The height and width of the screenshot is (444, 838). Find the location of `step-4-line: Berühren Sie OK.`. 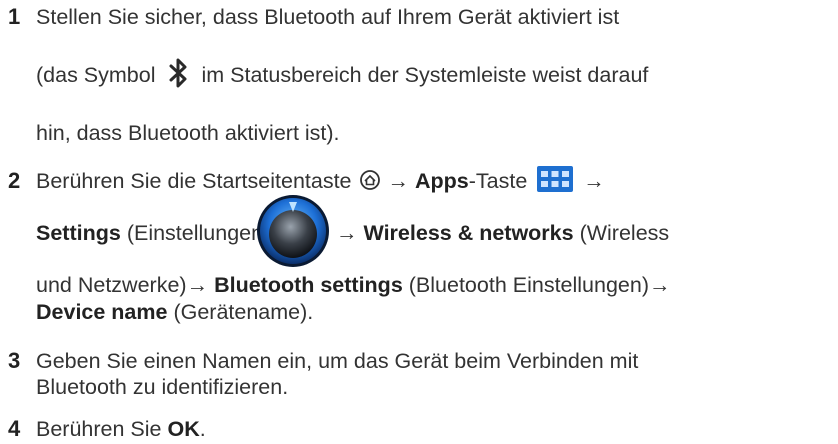

step-4-line: Berühren Sie OK. is located at coordinates (121, 429).